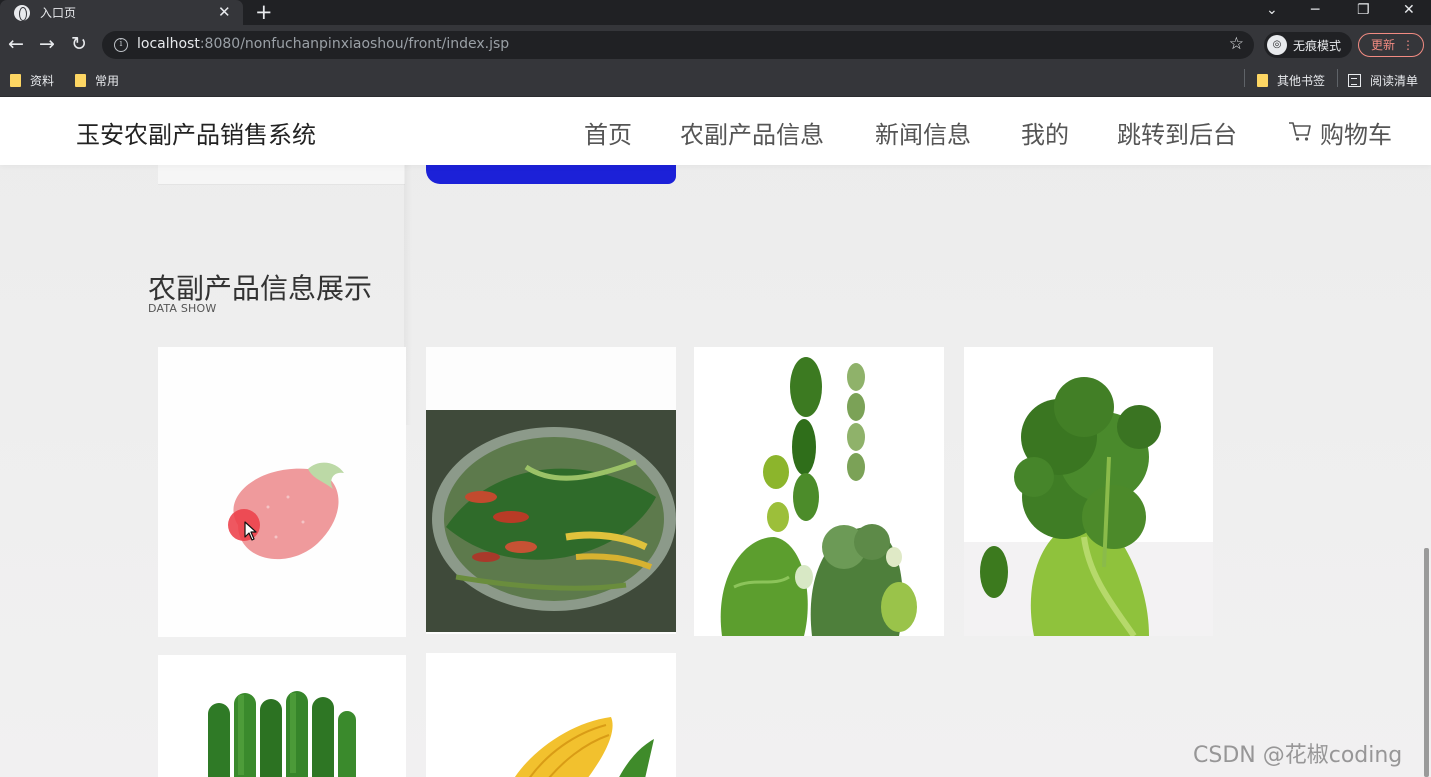  I want to click on forward-icon: →, so click(47, 44).